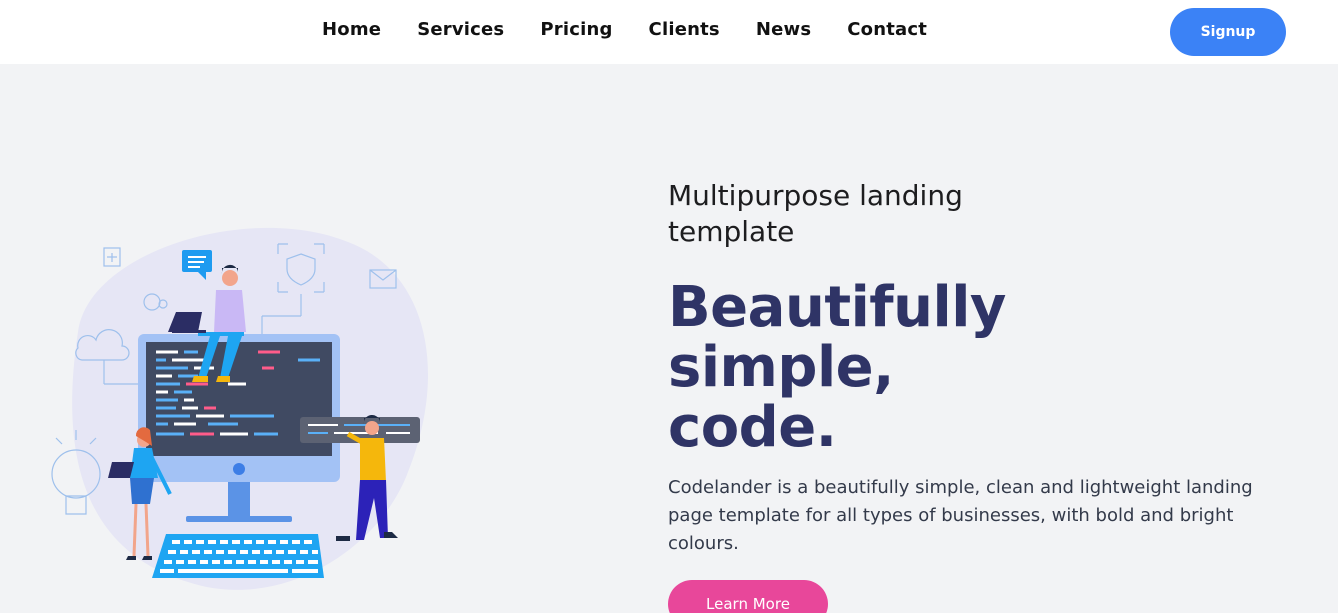 The image size is (1338, 613). I want to click on nav-link-clients: Clients, so click(684, 29).